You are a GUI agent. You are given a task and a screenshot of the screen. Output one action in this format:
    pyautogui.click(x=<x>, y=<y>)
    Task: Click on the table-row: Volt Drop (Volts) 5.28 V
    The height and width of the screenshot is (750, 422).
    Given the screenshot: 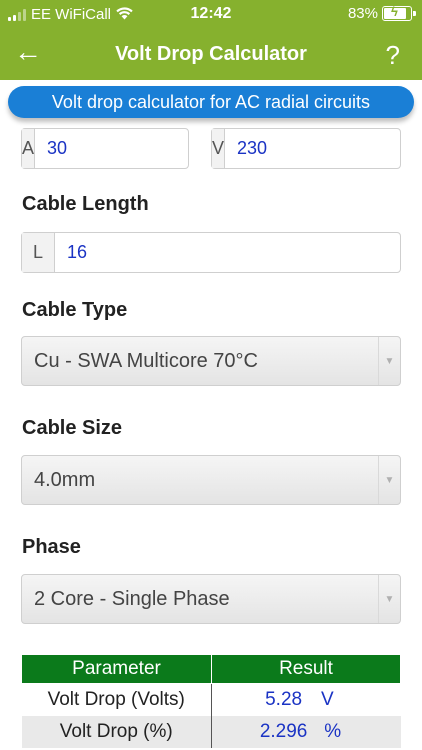 What is the action you would take?
    pyautogui.click(x=211, y=699)
    